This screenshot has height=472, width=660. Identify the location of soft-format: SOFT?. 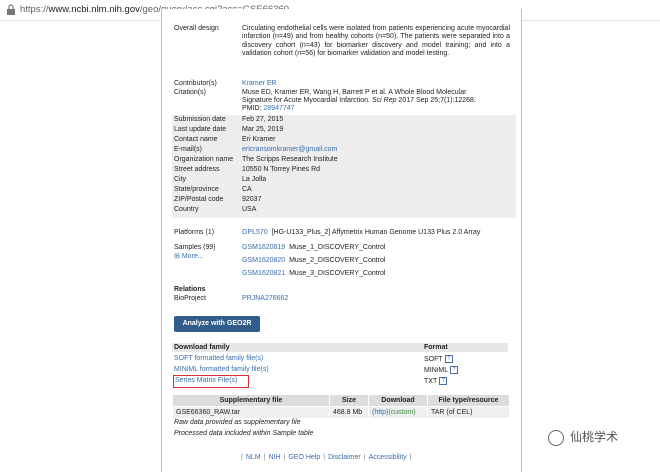
(438, 359).